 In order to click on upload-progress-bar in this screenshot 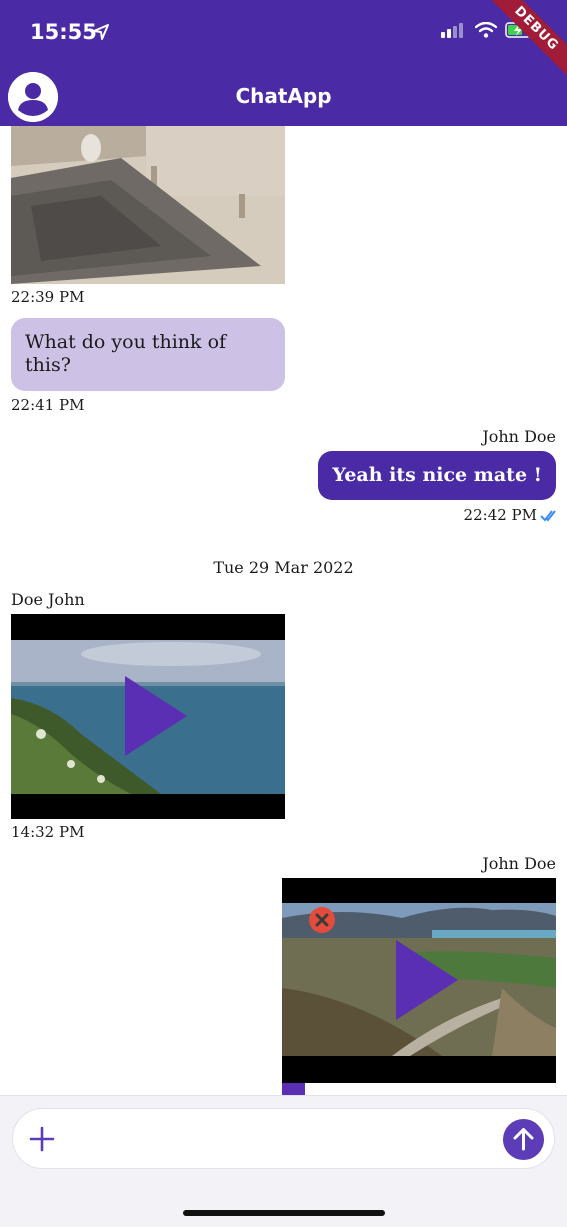, I will do `click(293, 1089)`.